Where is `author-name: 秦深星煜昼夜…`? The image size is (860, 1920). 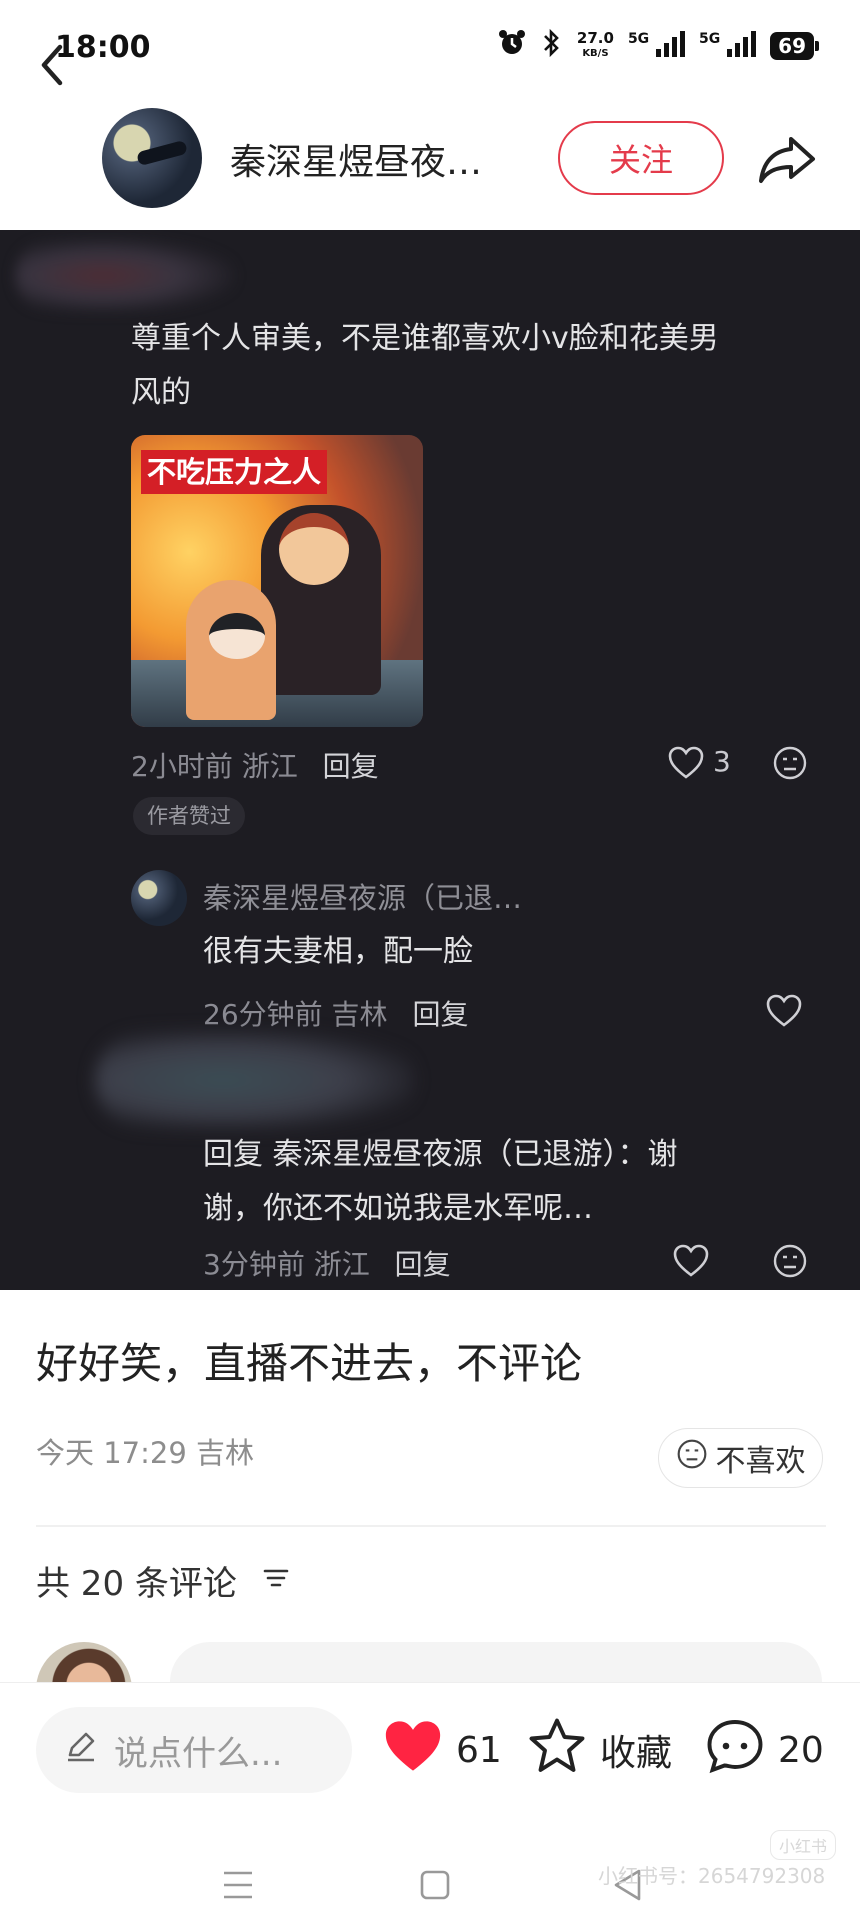 author-name: 秦深星煜昼夜… is located at coordinates (375, 159).